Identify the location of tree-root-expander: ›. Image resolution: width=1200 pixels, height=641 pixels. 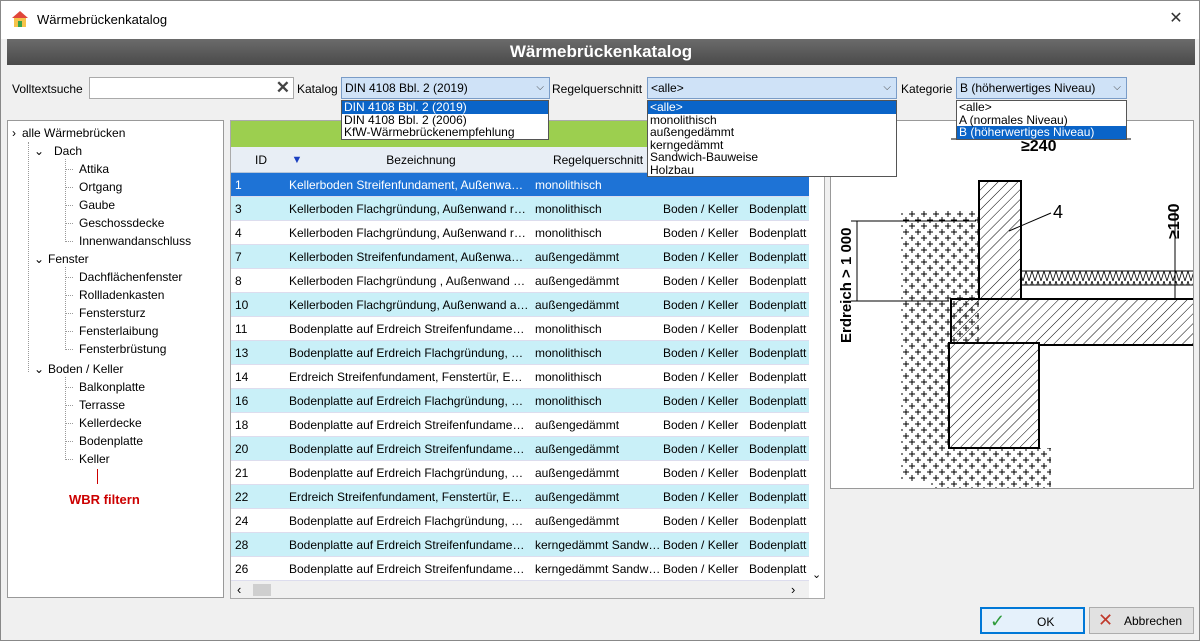
(14, 133).